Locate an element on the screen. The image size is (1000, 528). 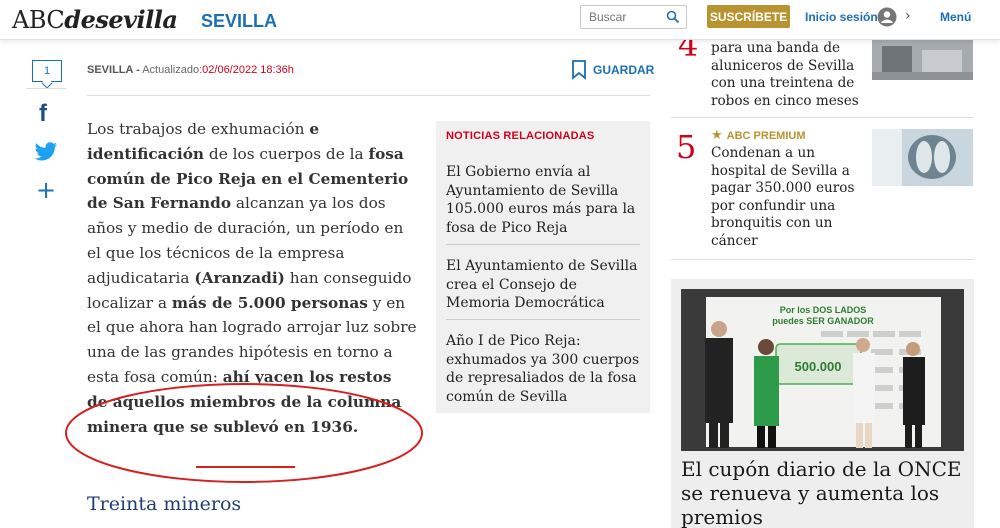
logo-abc: ABC is located at coordinates (38, 20).